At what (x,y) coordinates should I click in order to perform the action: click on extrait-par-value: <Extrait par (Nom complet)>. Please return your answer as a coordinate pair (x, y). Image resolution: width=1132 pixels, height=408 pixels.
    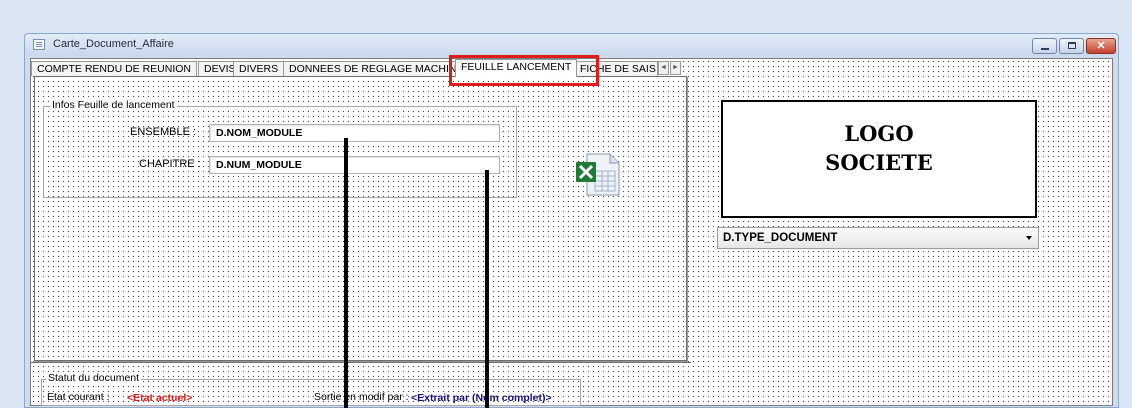
    Looking at the image, I should click on (481, 398).